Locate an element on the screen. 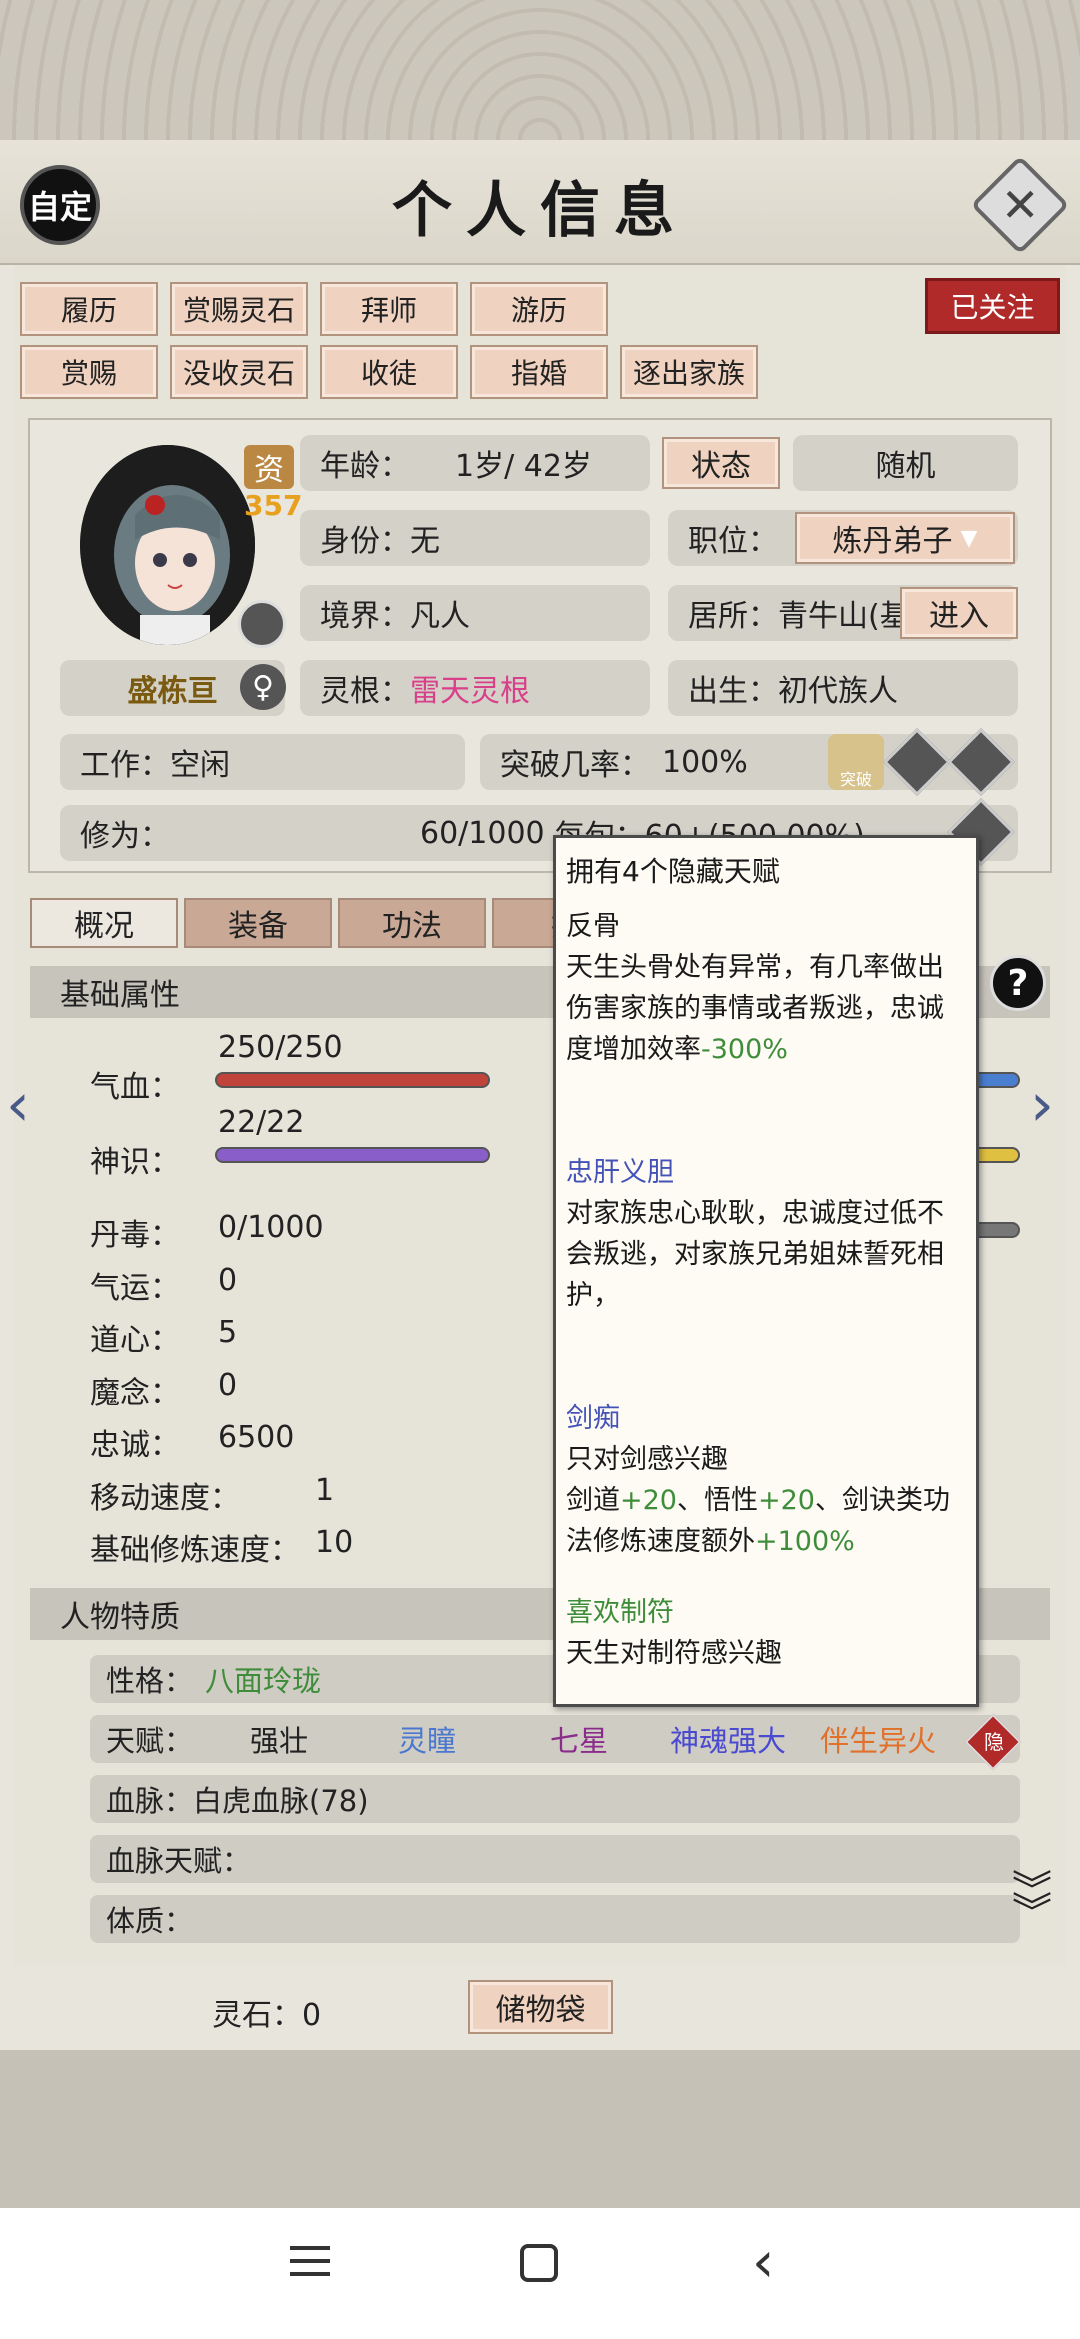 The width and height of the screenshot is (1080, 2339). personality-value: 八面玲珑 is located at coordinates (263, 1681).